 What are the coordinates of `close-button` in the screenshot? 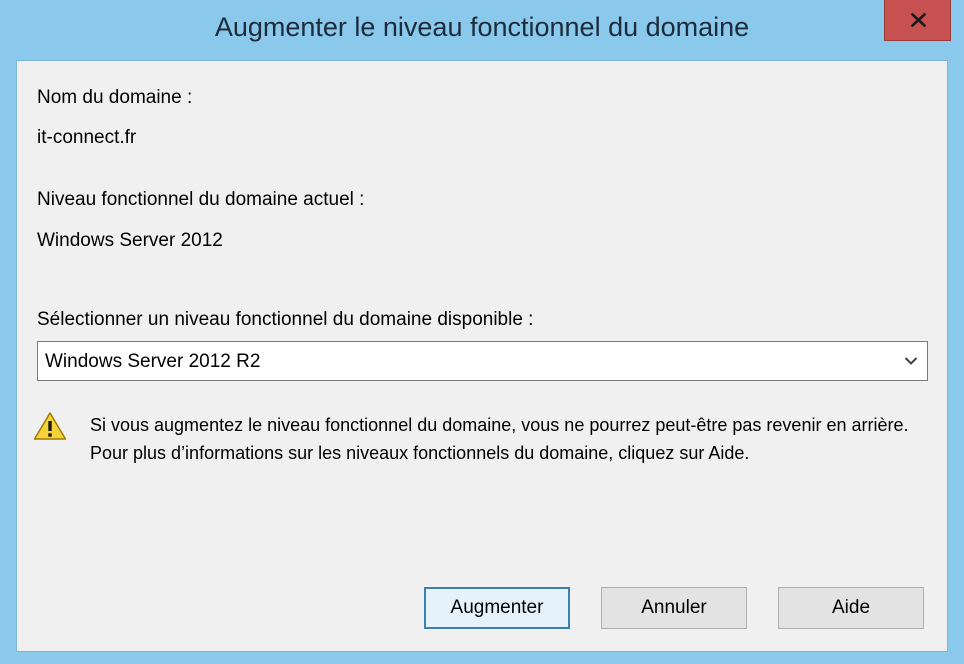 It's located at (917, 20).